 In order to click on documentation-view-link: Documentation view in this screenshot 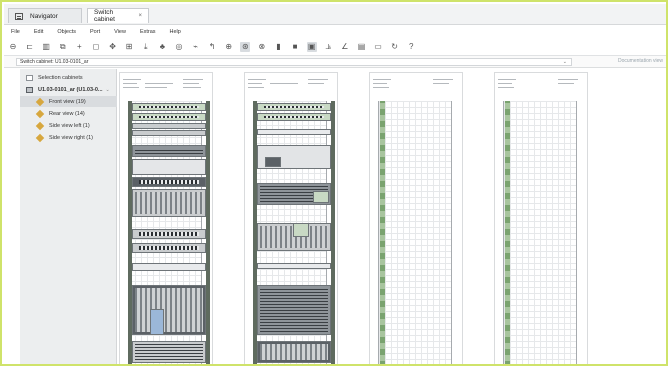, I will do `click(640, 61)`.